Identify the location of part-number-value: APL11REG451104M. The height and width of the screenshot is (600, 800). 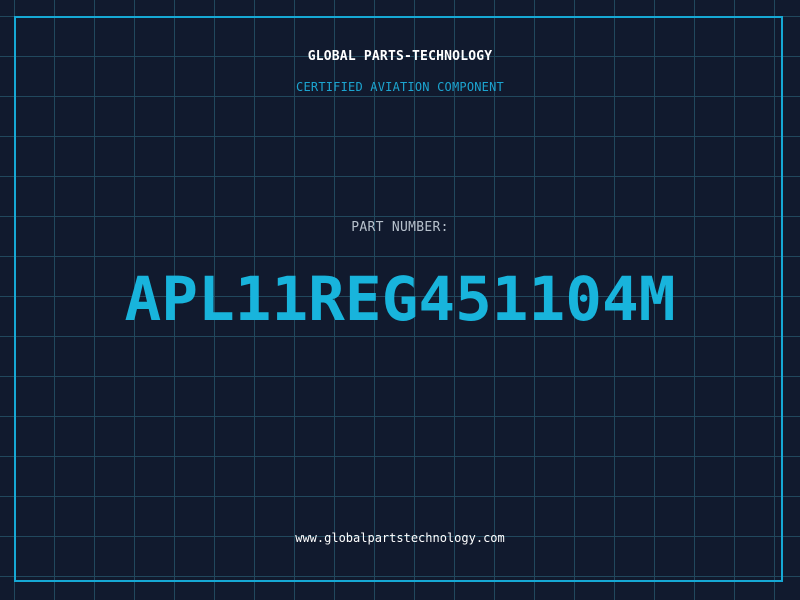
(400, 299).